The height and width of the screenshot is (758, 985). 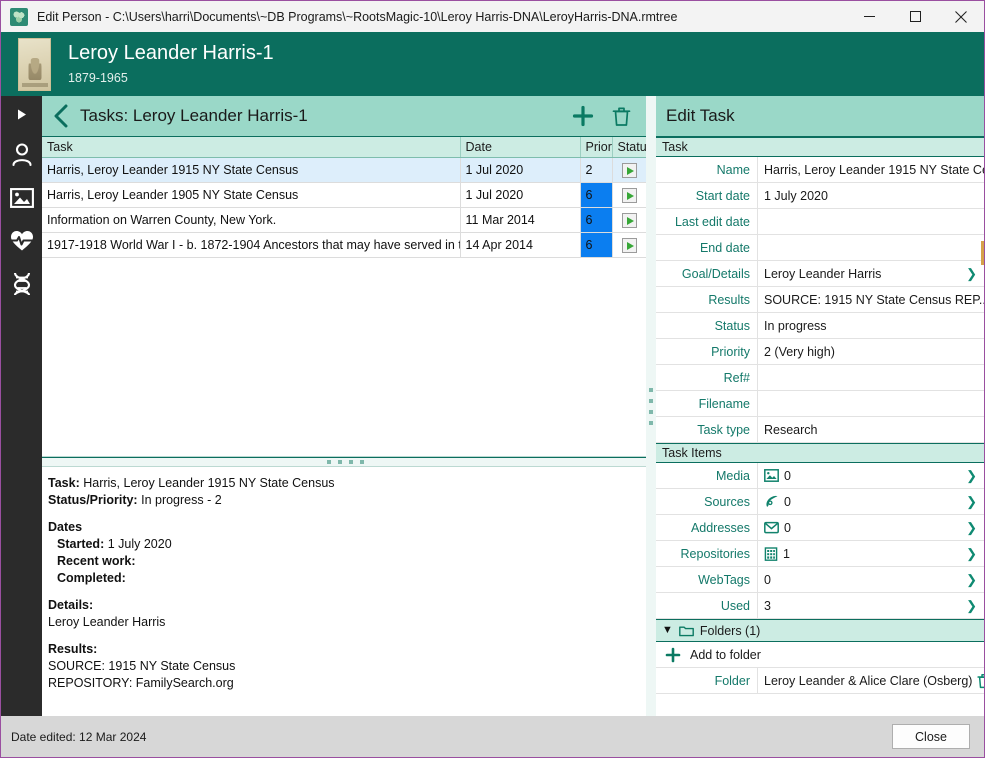 I want to click on item-row-repositories: Repositories 1 ❯, so click(x=820, y=554).